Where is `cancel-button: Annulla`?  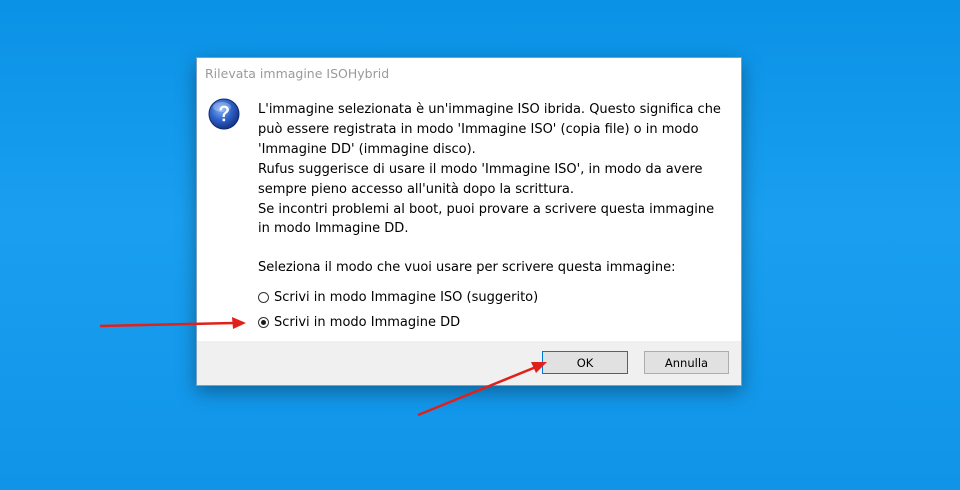
cancel-button: Annulla is located at coordinates (686, 362).